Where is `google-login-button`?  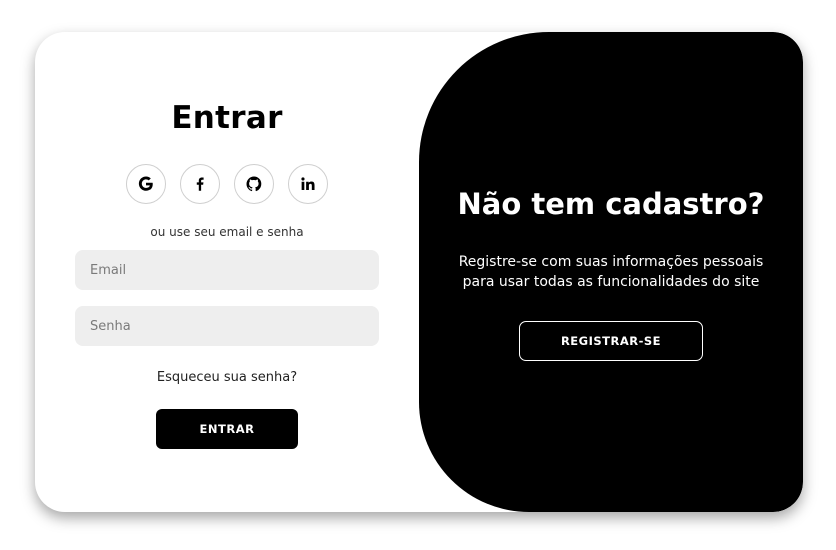
google-login-button is located at coordinates (146, 184).